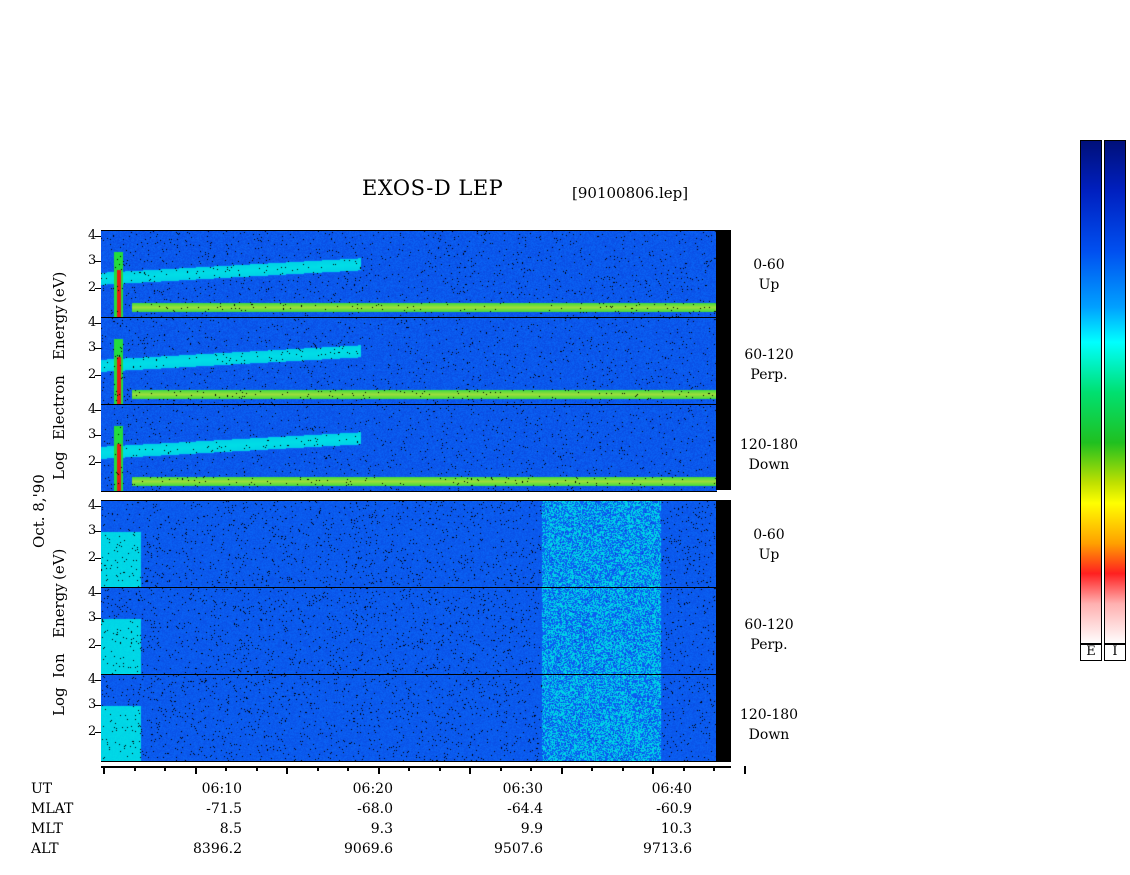 This screenshot has width=1130, height=875. I want to click on ion-species-label: Ion, so click(59, 665).